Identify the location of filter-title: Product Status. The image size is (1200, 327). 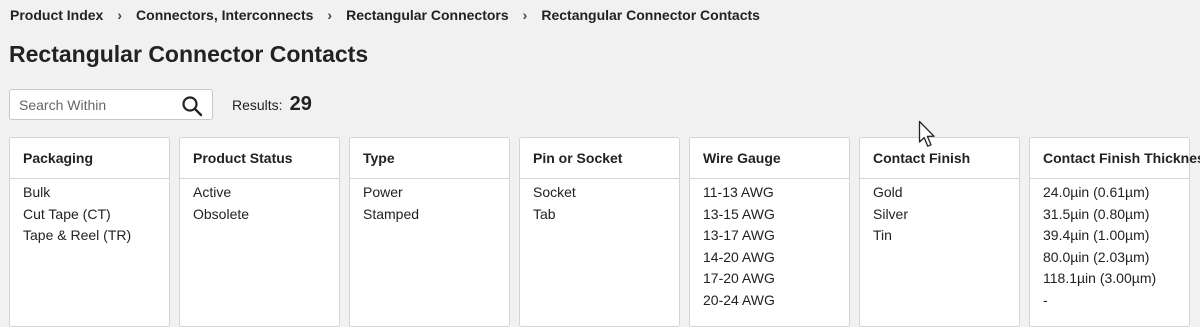
(259, 158).